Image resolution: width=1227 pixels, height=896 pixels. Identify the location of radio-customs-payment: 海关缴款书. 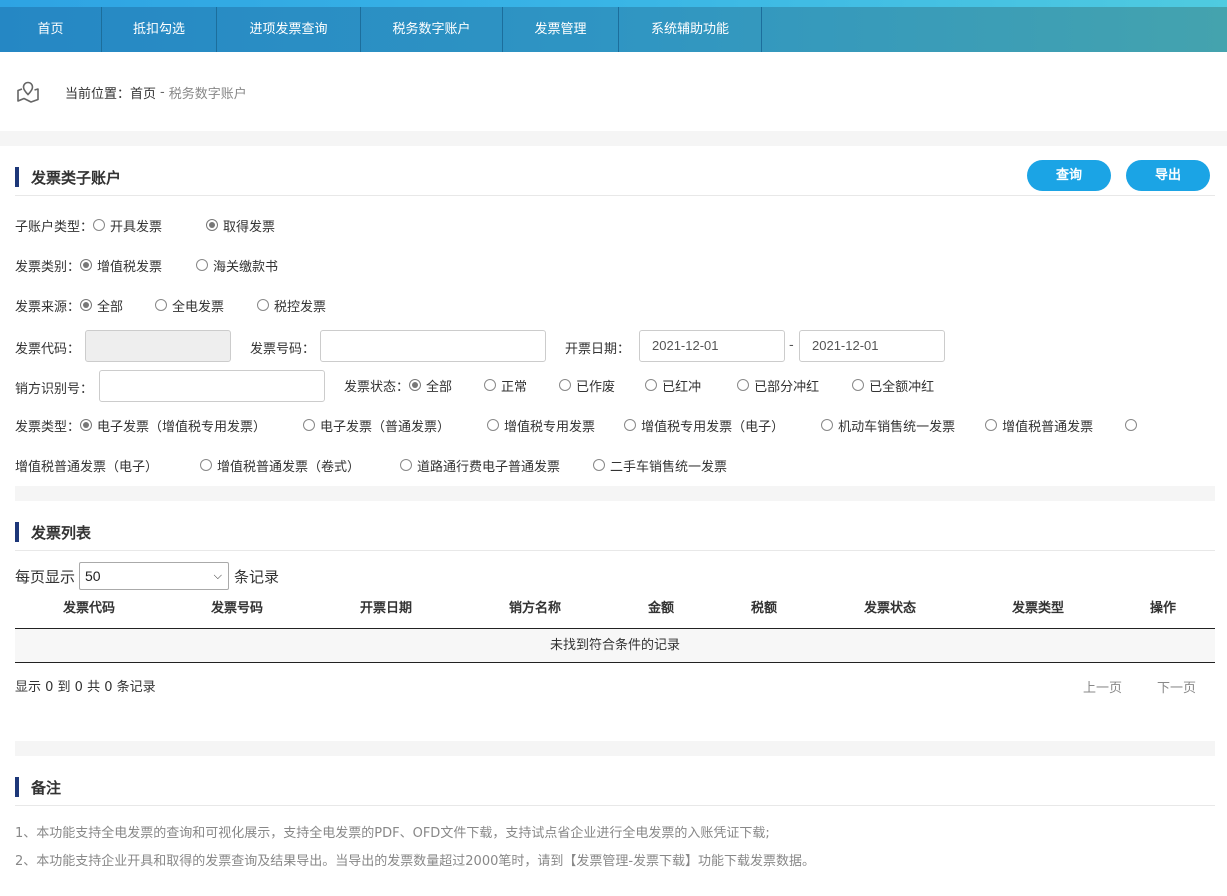
(237, 265).